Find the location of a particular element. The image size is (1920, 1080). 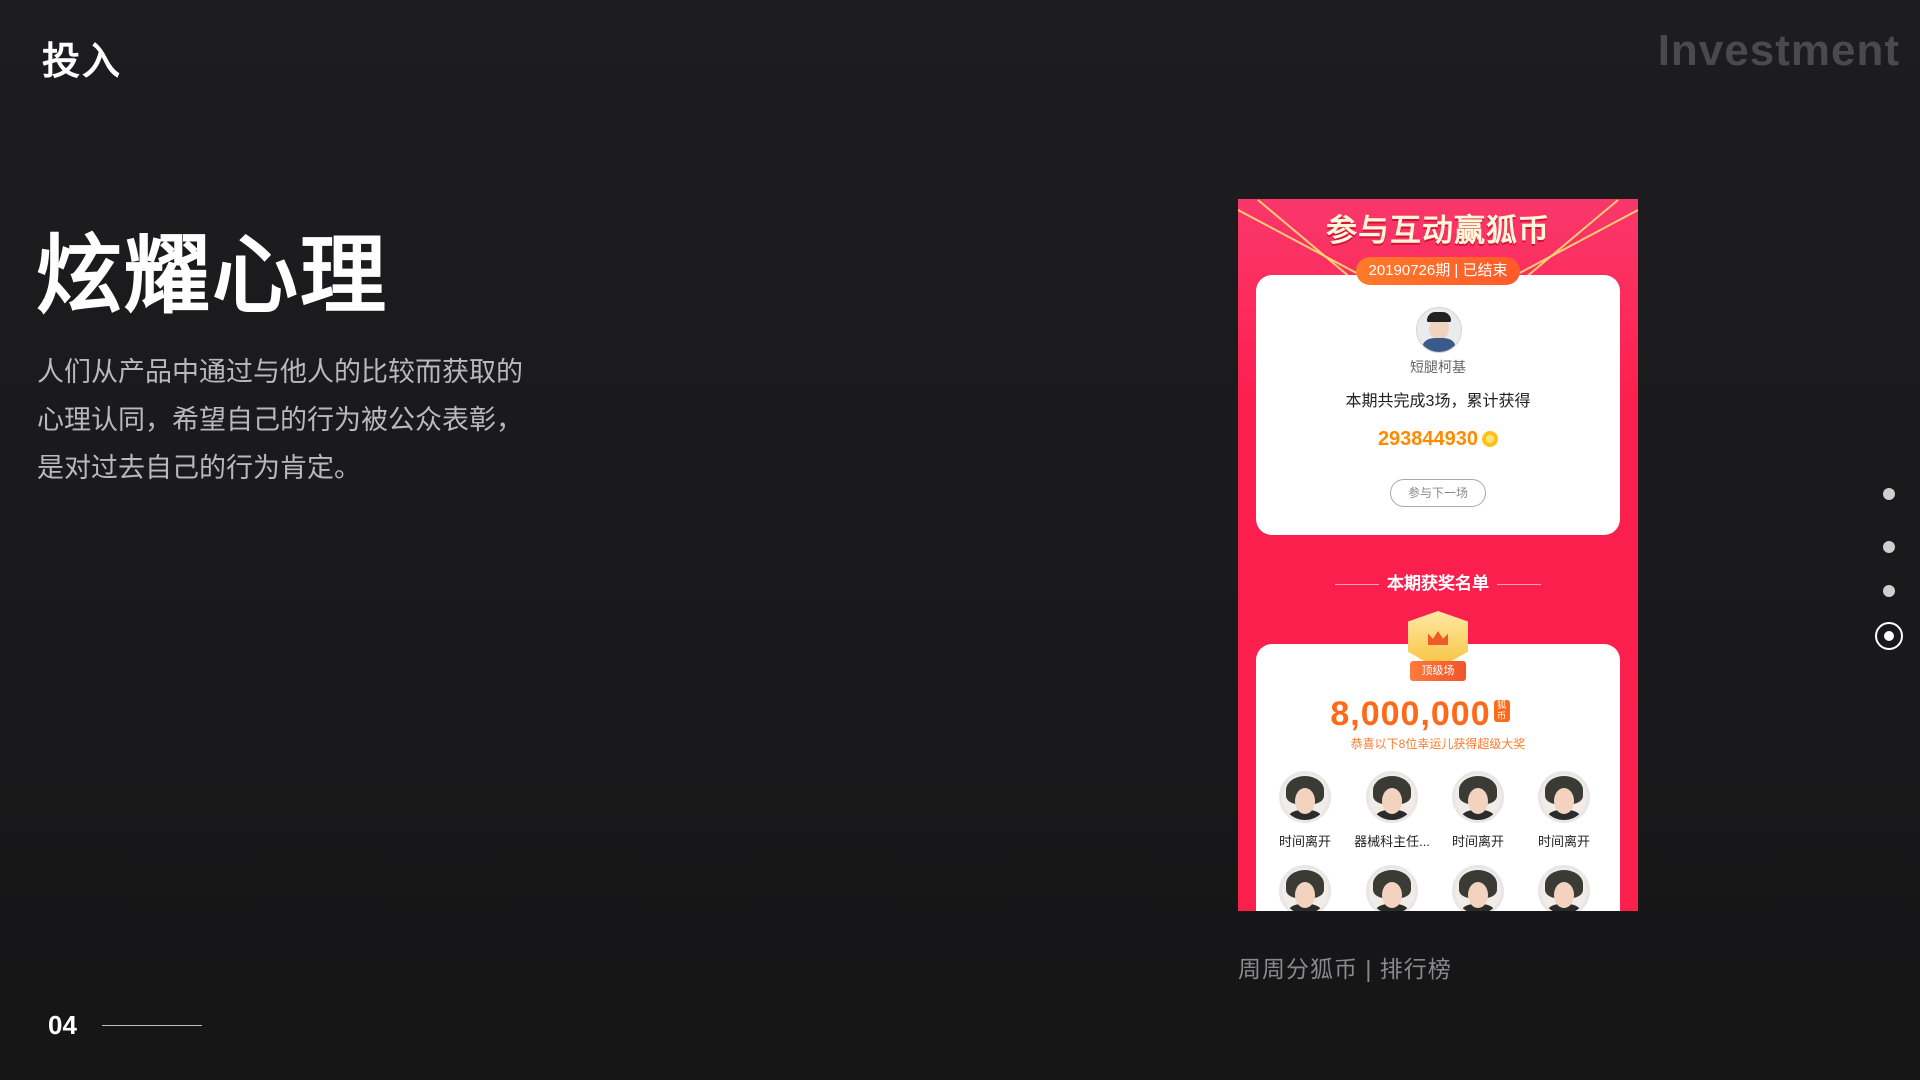

period-badge: 20190726期 | 已结束 is located at coordinates (1438, 271).